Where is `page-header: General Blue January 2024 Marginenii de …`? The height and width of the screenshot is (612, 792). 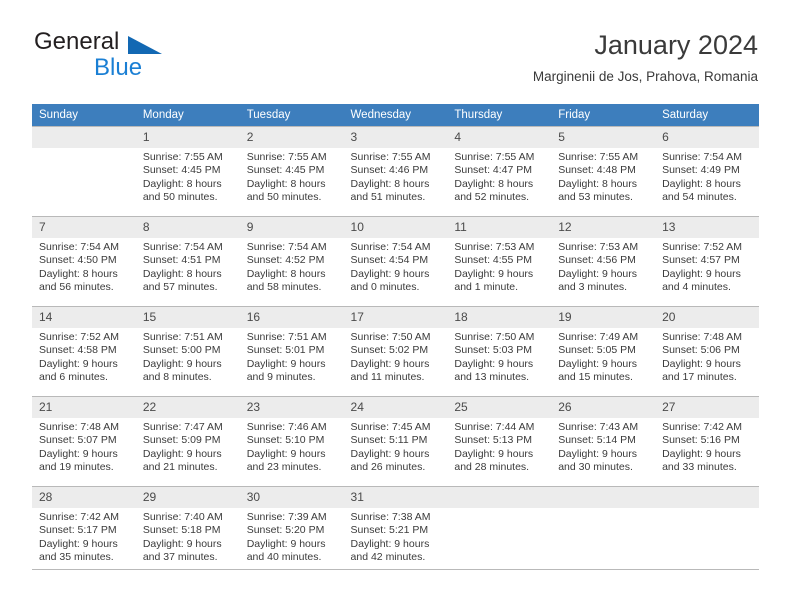 page-header: General Blue January 2024 Marginenii de … is located at coordinates (395, 61).